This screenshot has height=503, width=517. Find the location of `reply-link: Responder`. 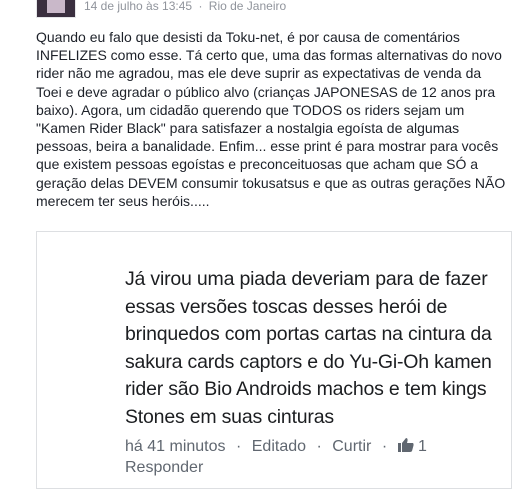

reply-link: Responder is located at coordinates (164, 467).